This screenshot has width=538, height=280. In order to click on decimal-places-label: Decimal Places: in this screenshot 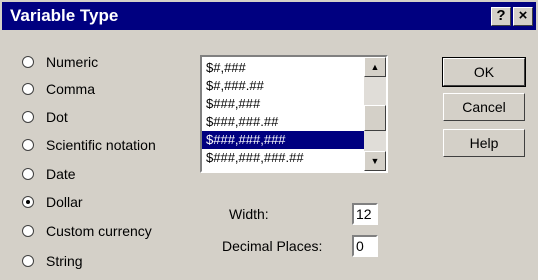, I will do `click(272, 246)`.